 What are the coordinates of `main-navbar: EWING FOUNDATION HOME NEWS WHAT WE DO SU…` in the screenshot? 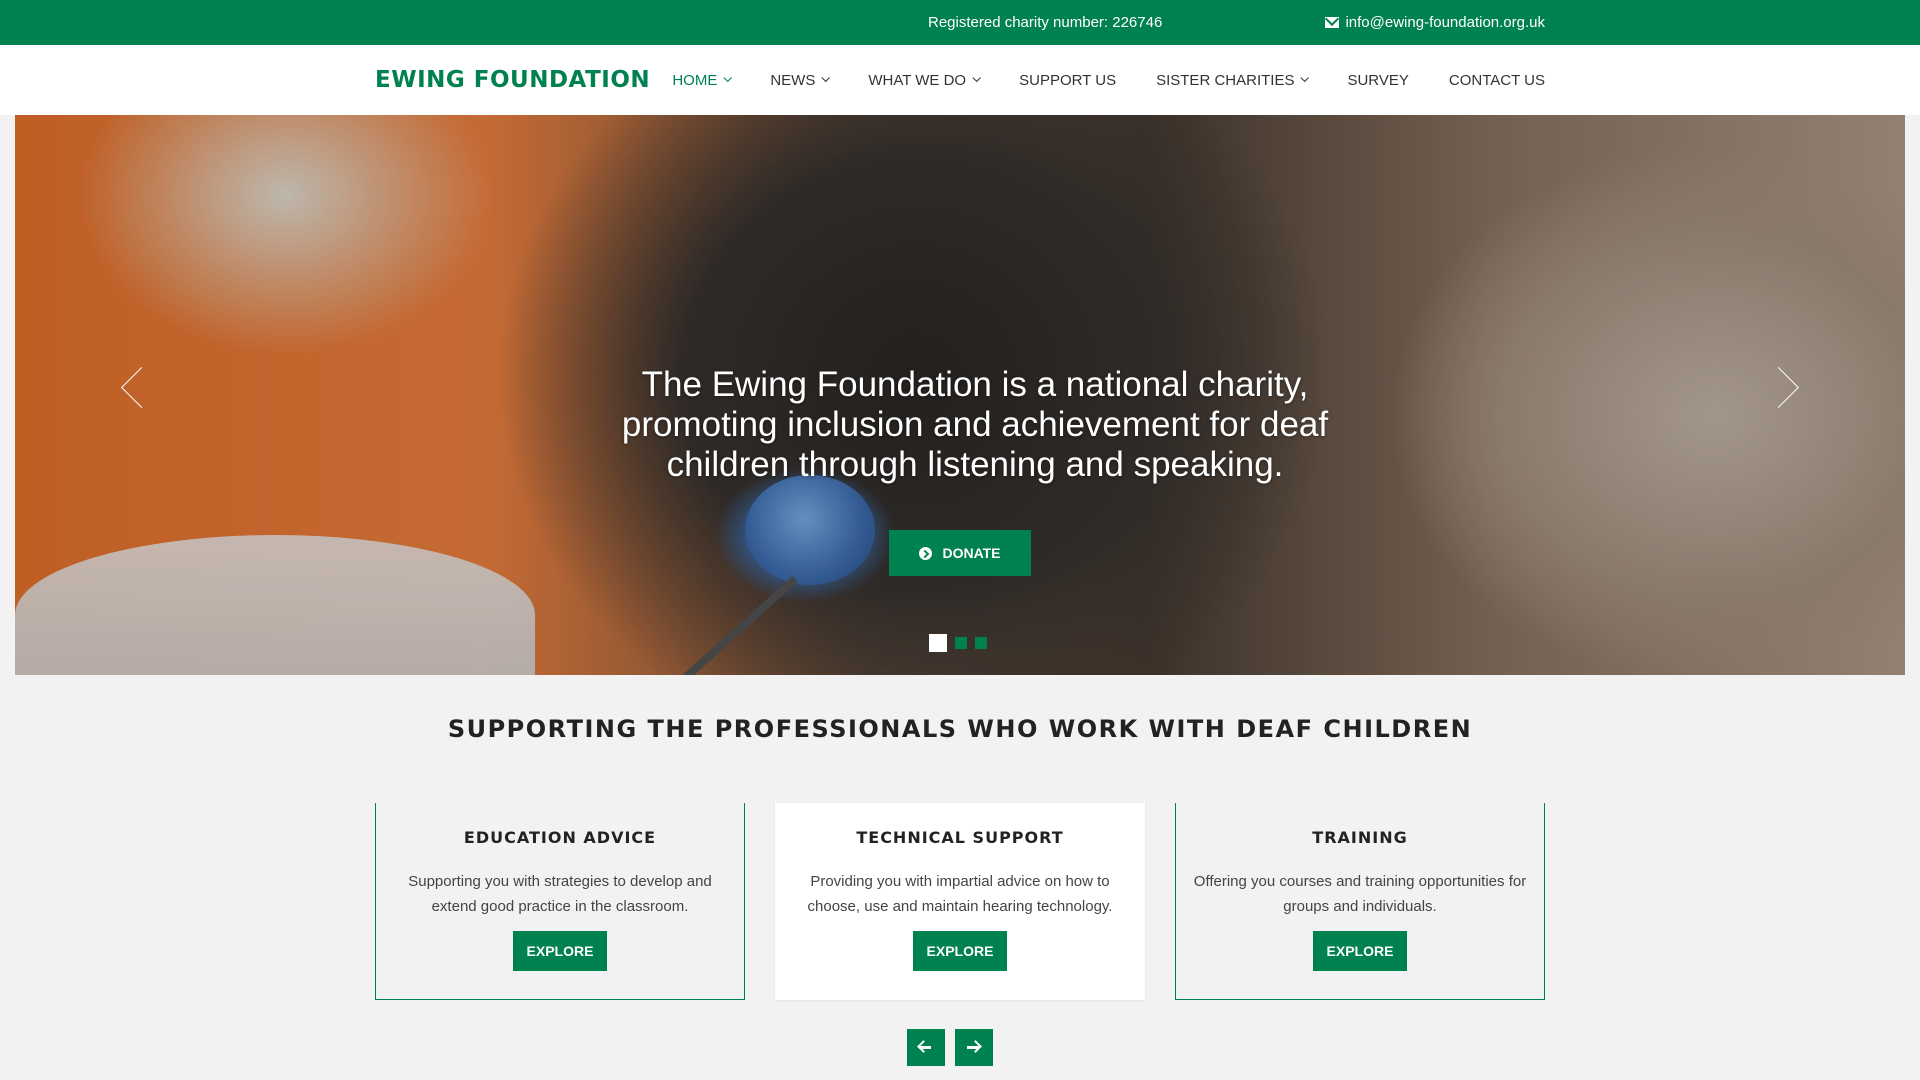 It's located at (960, 80).